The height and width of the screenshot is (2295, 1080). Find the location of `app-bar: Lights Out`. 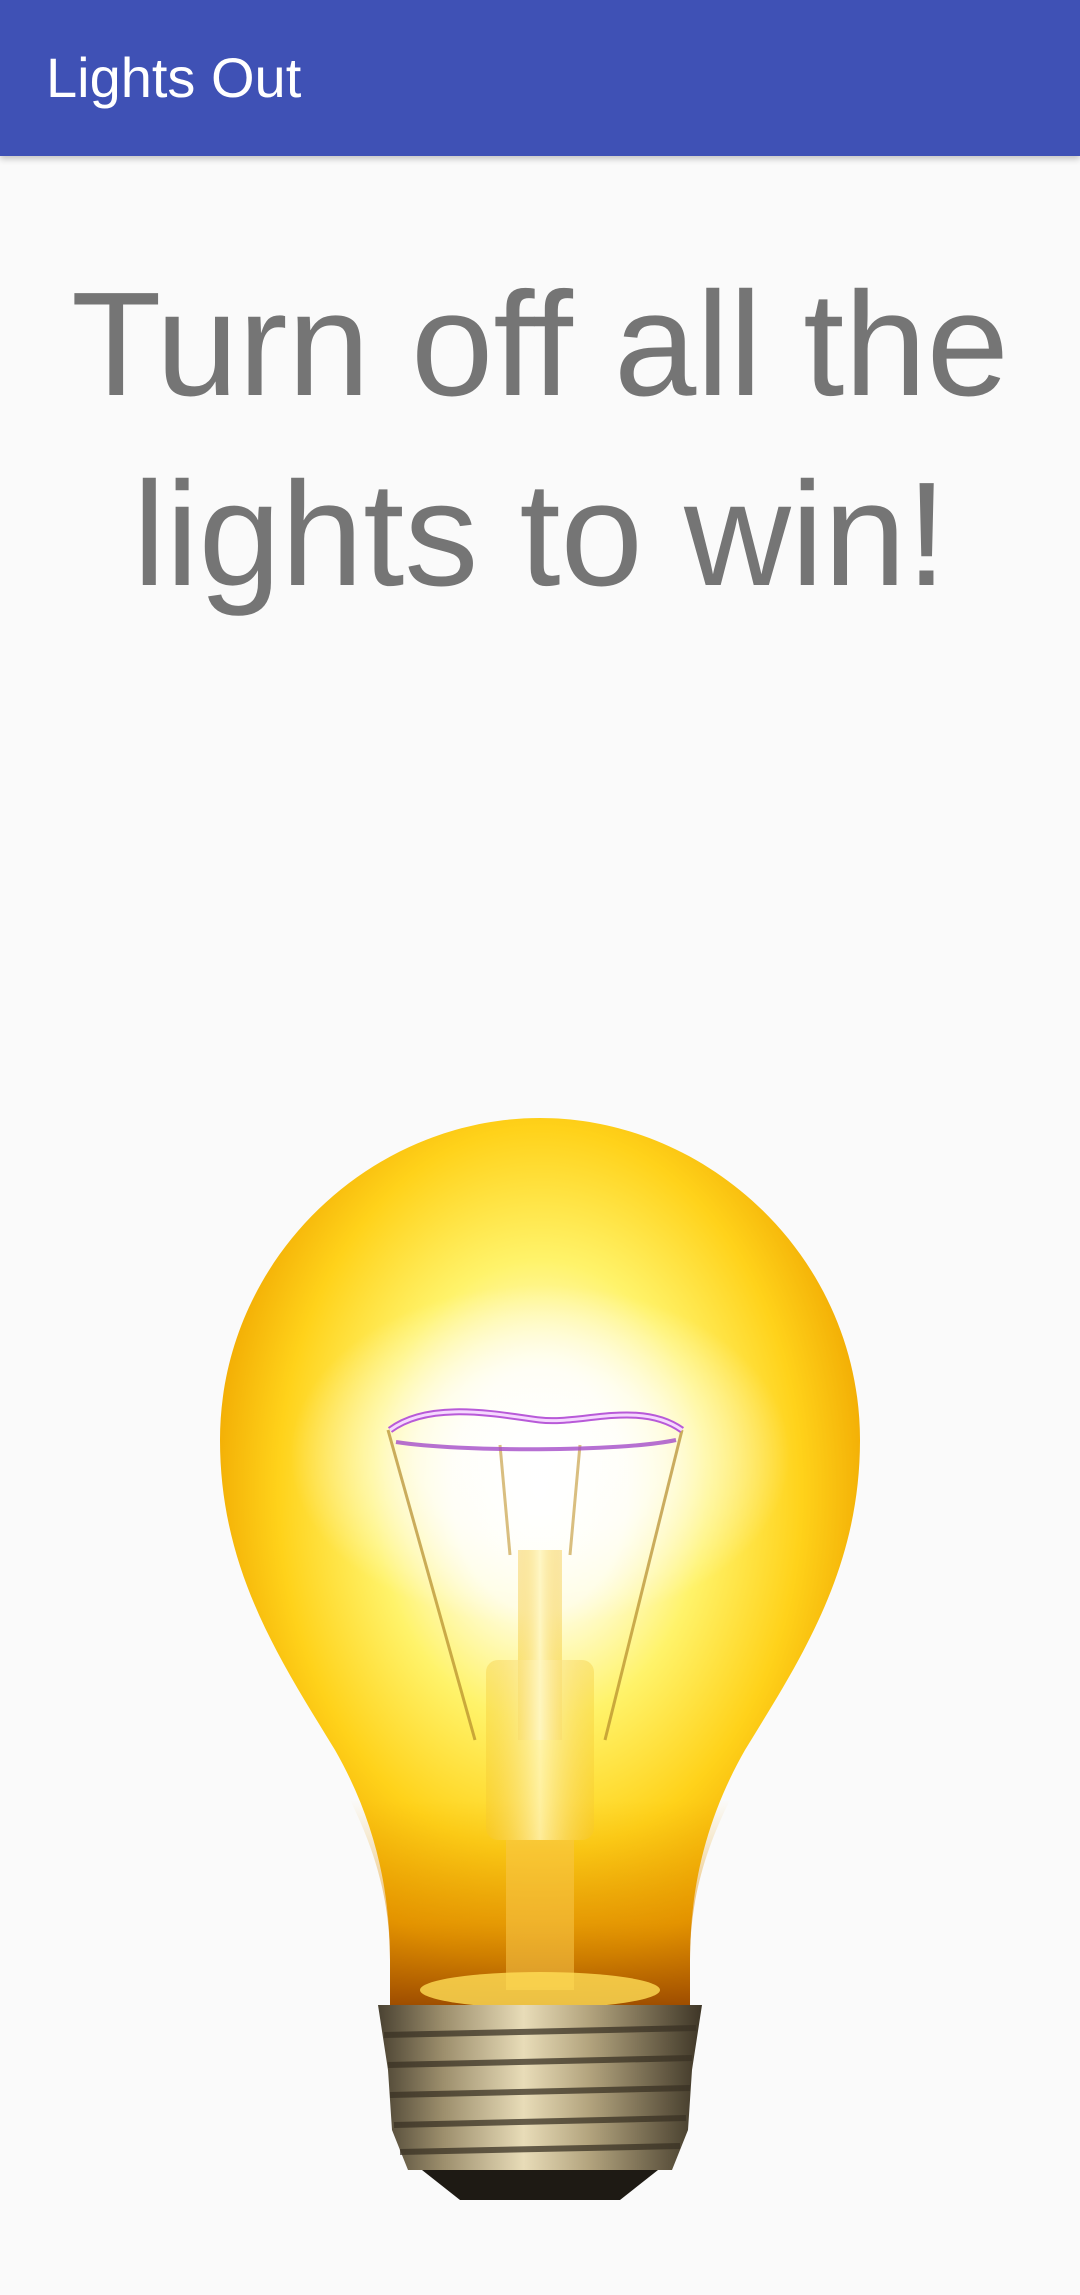

app-bar: Lights Out is located at coordinates (540, 78).